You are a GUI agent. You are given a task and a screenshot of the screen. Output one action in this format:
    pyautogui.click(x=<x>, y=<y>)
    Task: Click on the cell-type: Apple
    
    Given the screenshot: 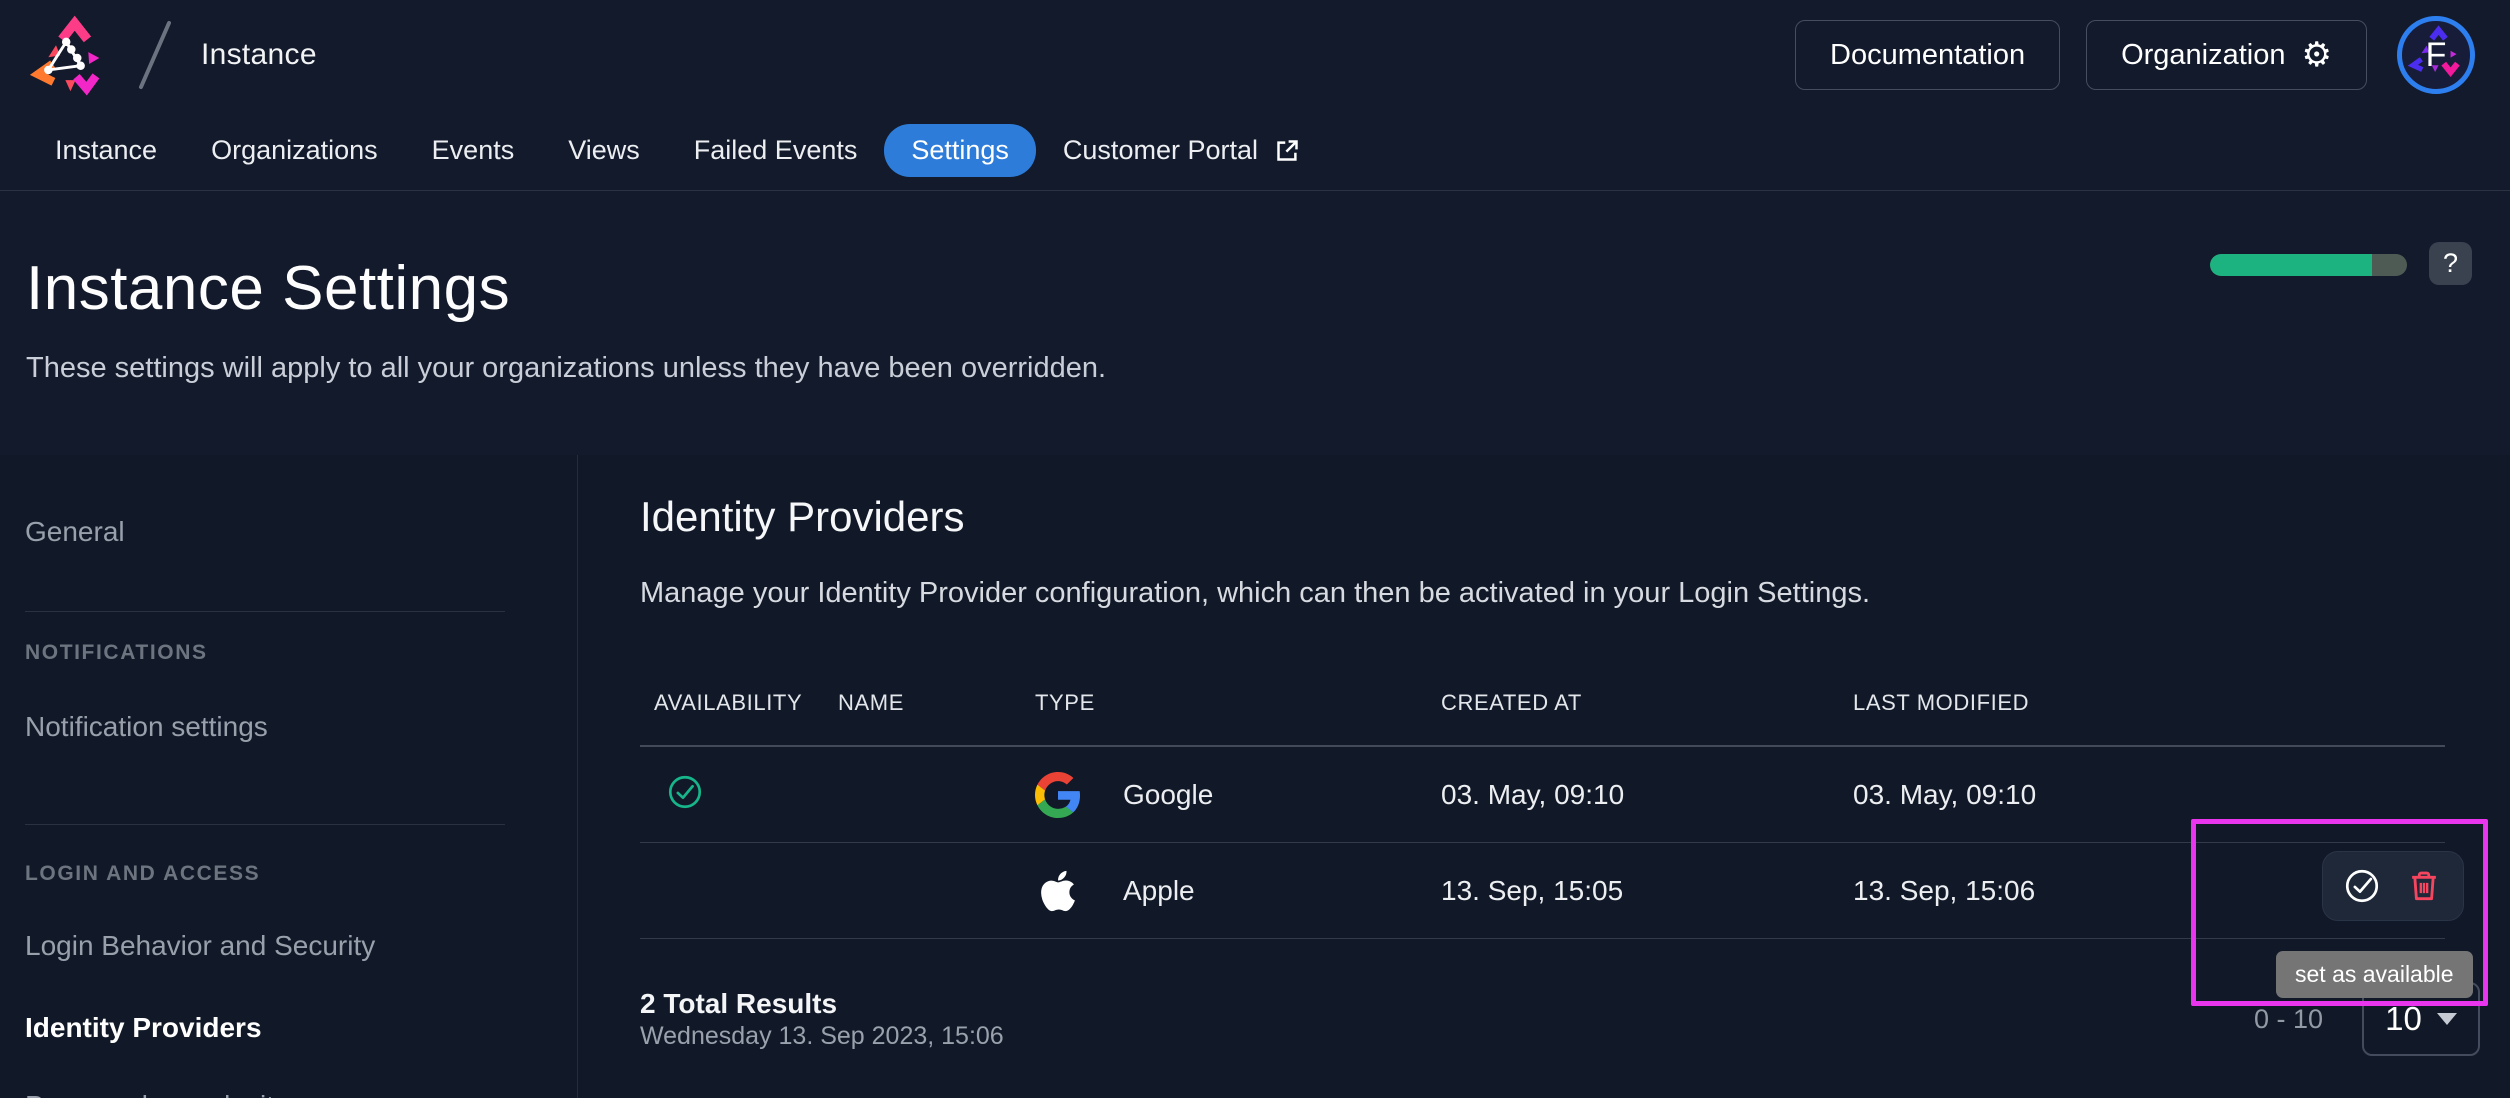 What is the action you would take?
    pyautogui.click(x=1159, y=890)
    